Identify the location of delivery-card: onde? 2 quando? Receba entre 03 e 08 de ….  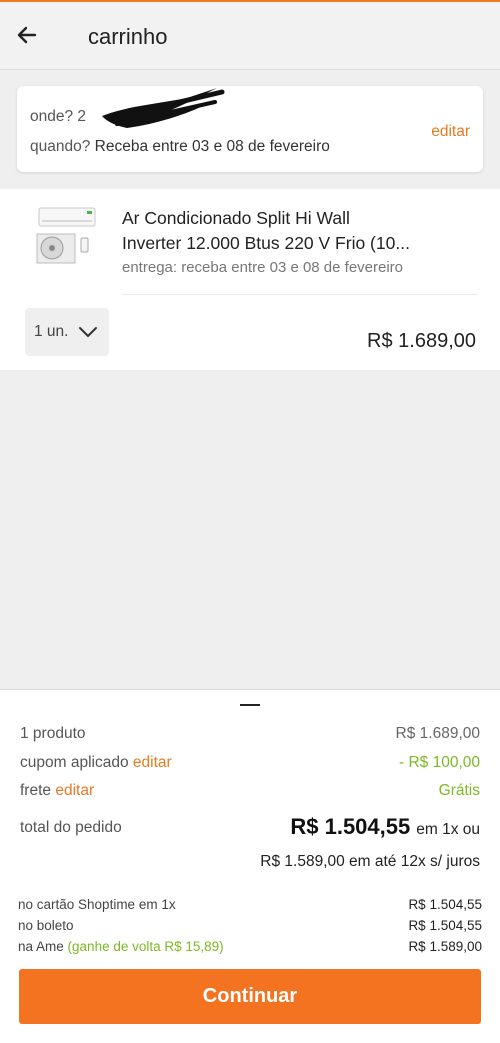
(250, 129).